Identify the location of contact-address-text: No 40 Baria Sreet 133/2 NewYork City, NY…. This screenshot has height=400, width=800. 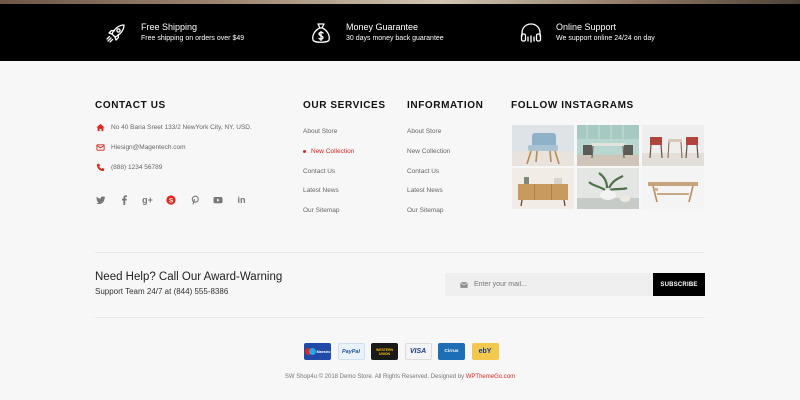
(181, 127).